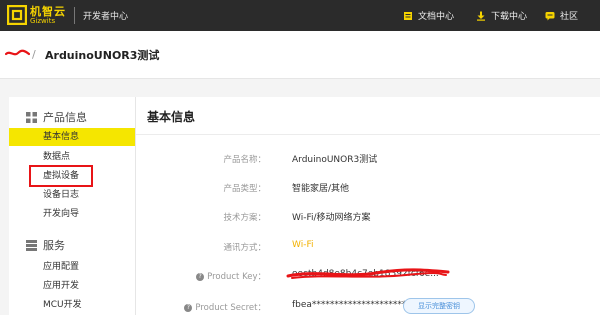  I want to click on title-divider, so click(368, 134).